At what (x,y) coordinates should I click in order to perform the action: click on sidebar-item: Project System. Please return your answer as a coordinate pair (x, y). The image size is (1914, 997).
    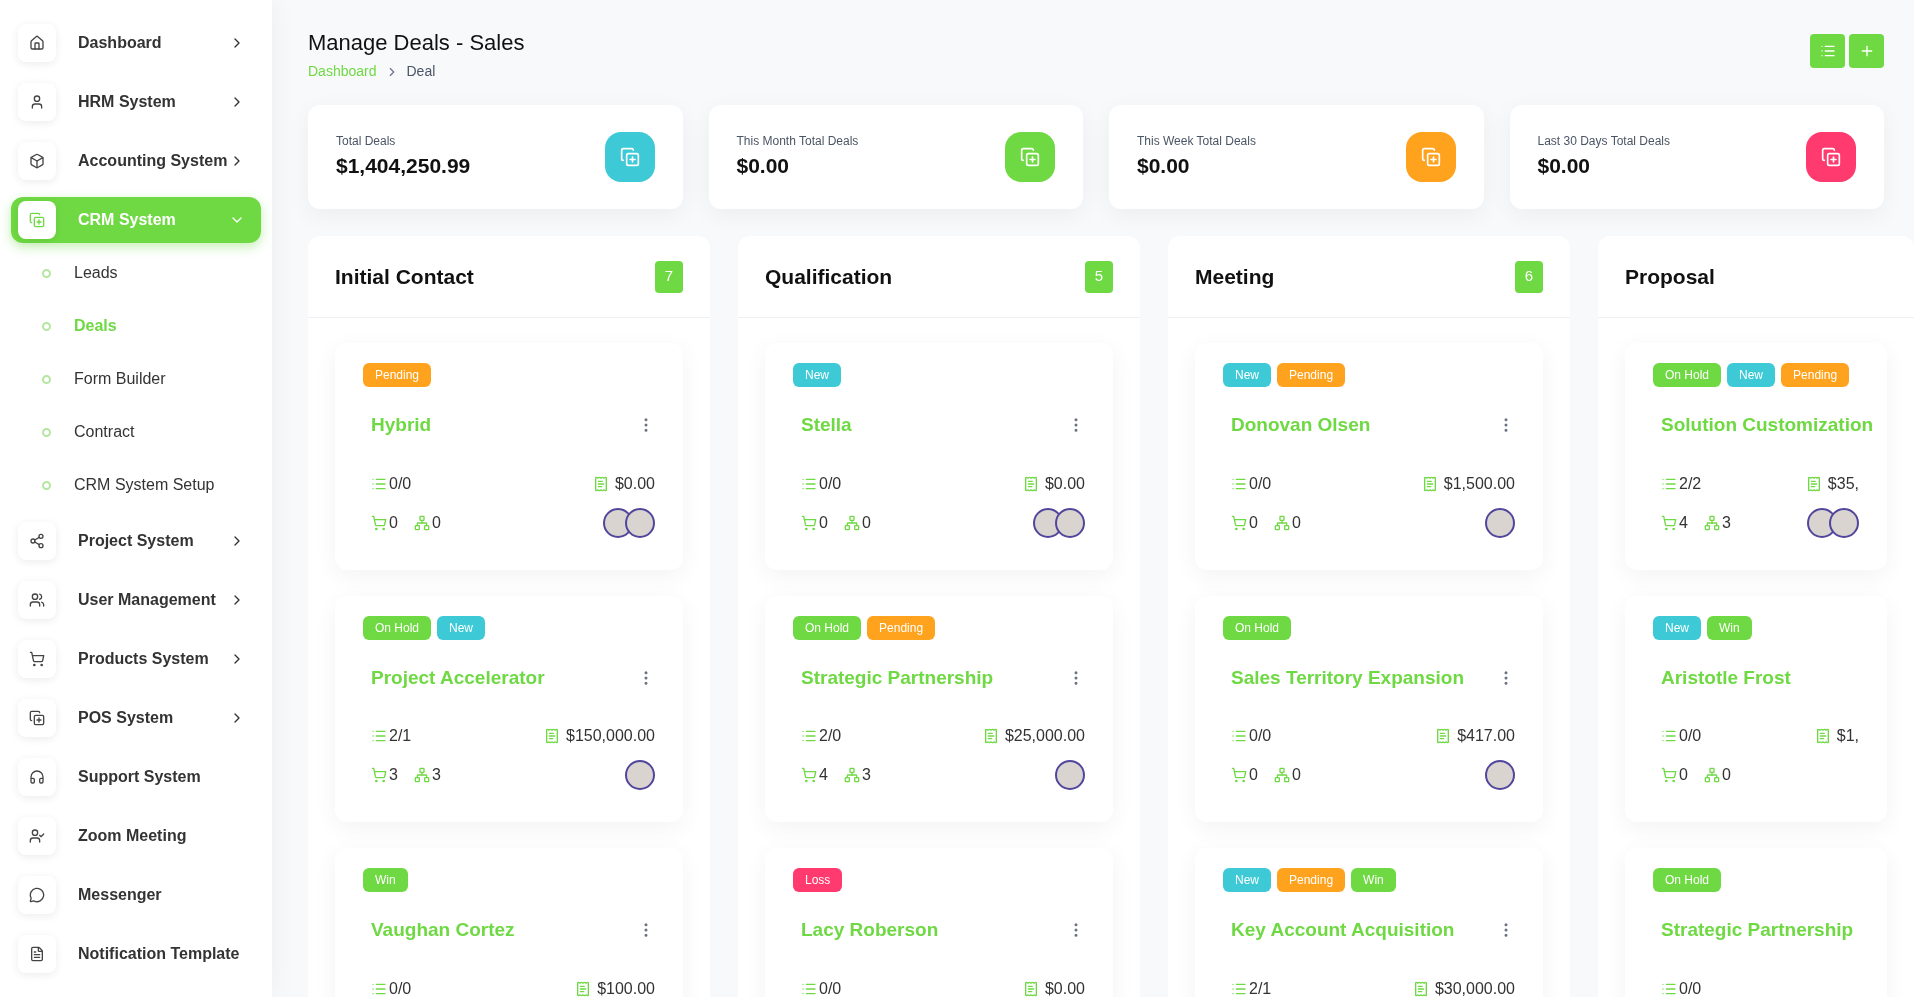
    Looking at the image, I should click on (136, 541).